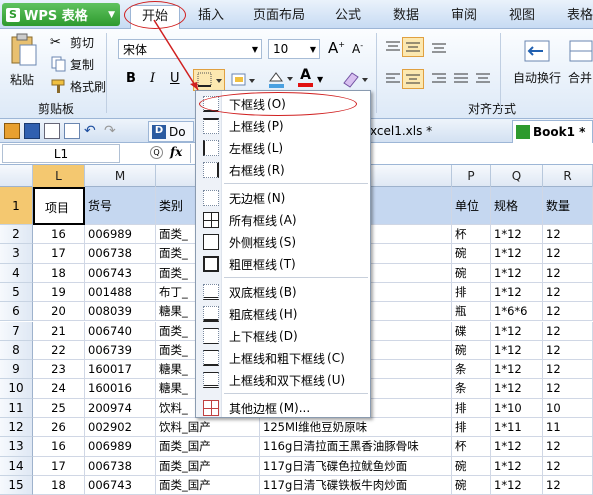 This screenshot has width=593, height=495. Describe the element at coordinates (72, 131) in the screenshot. I see `preview-icon` at that location.